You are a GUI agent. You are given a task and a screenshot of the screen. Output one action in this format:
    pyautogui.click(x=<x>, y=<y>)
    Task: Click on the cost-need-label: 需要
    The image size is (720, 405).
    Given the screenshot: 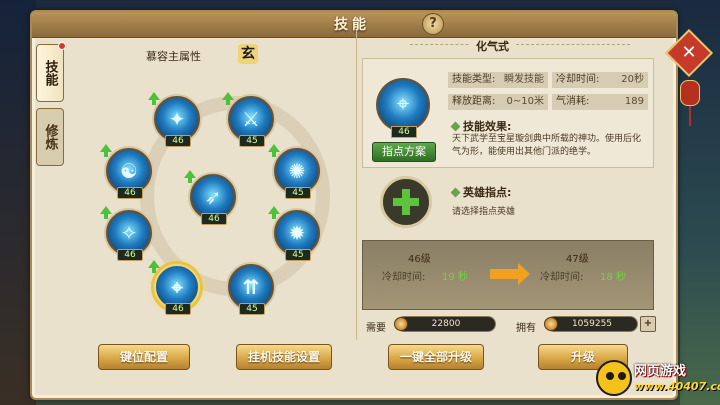 What is the action you would take?
    pyautogui.click(x=376, y=328)
    